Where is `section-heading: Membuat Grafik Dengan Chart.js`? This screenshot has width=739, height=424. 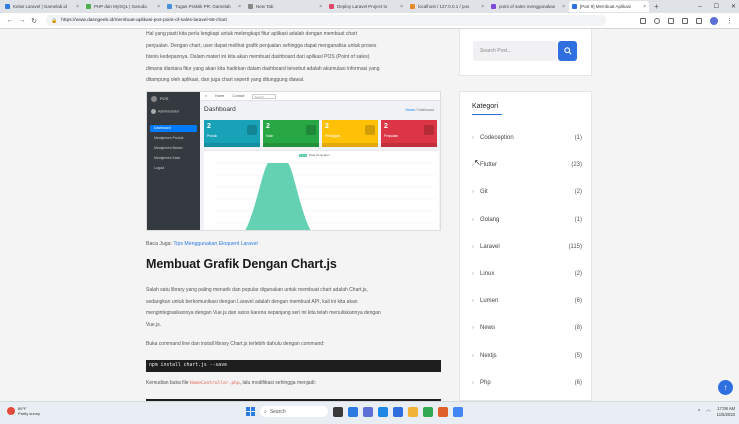
section-heading: Membuat Grafik Dengan Chart.js is located at coordinates (241, 264).